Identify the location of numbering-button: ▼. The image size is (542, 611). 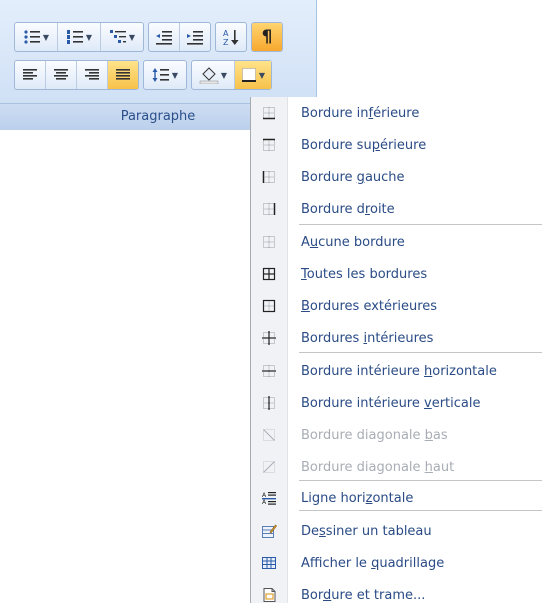
(79, 37).